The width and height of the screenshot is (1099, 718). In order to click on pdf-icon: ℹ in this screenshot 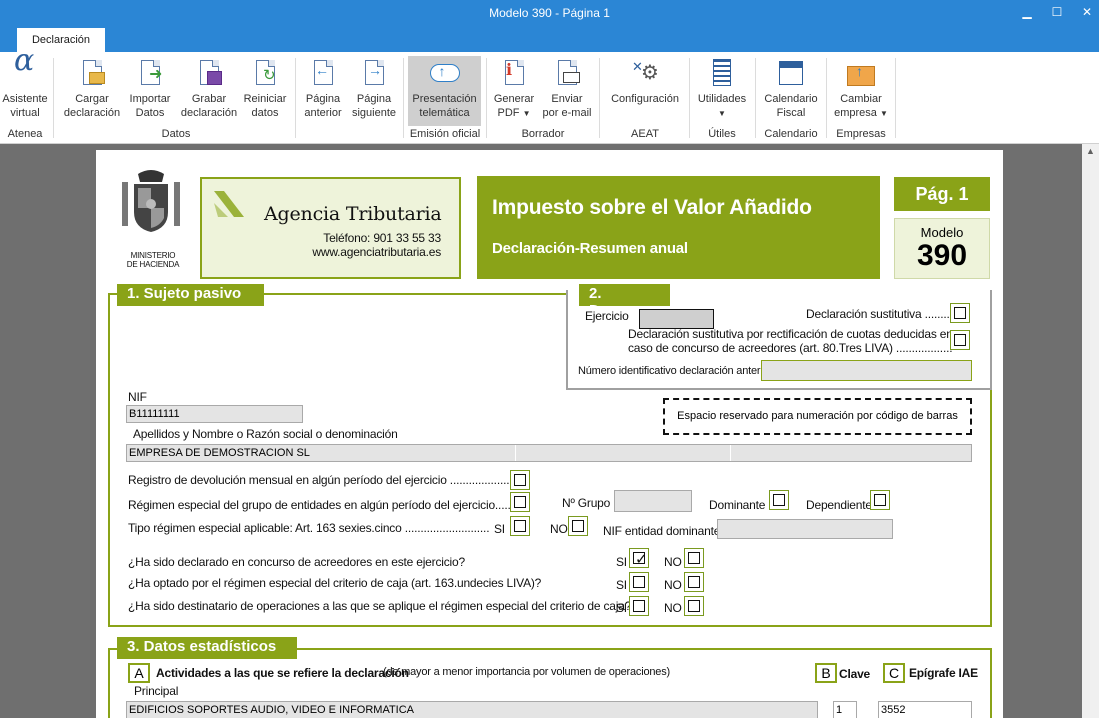, I will do `click(514, 73)`.